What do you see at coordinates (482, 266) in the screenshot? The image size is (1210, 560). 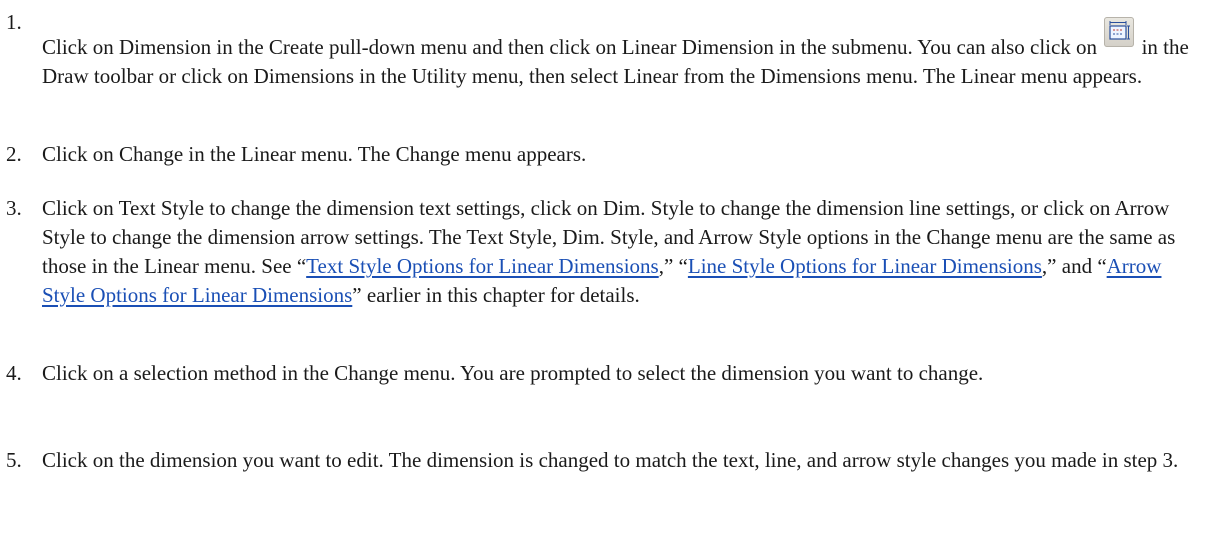 I see `link-text-style-options: Text Style Options for Linear Dimensions` at bounding box center [482, 266].